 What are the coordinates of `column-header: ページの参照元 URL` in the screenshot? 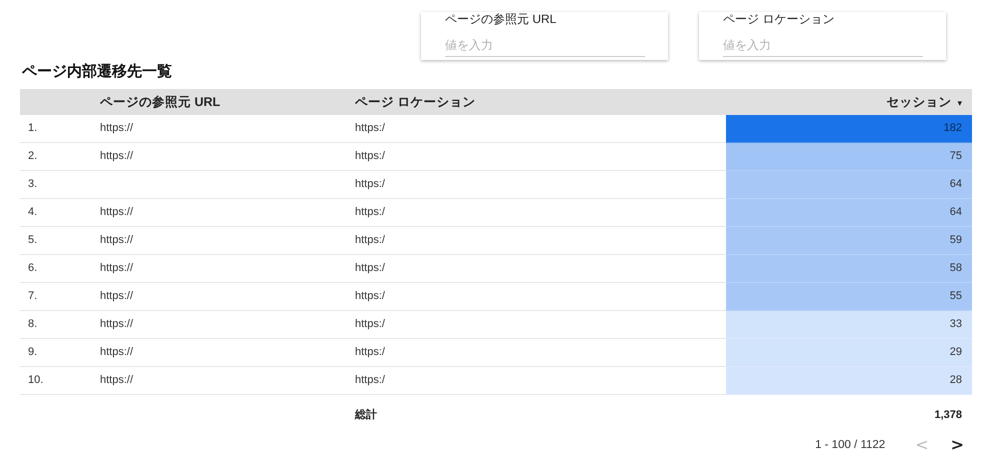 It's located at (160, 102).